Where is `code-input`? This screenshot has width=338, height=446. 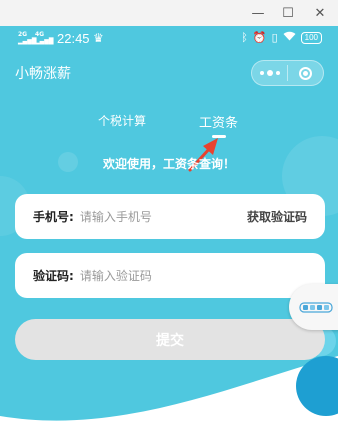
code-input is located at coordinates (192, 275).